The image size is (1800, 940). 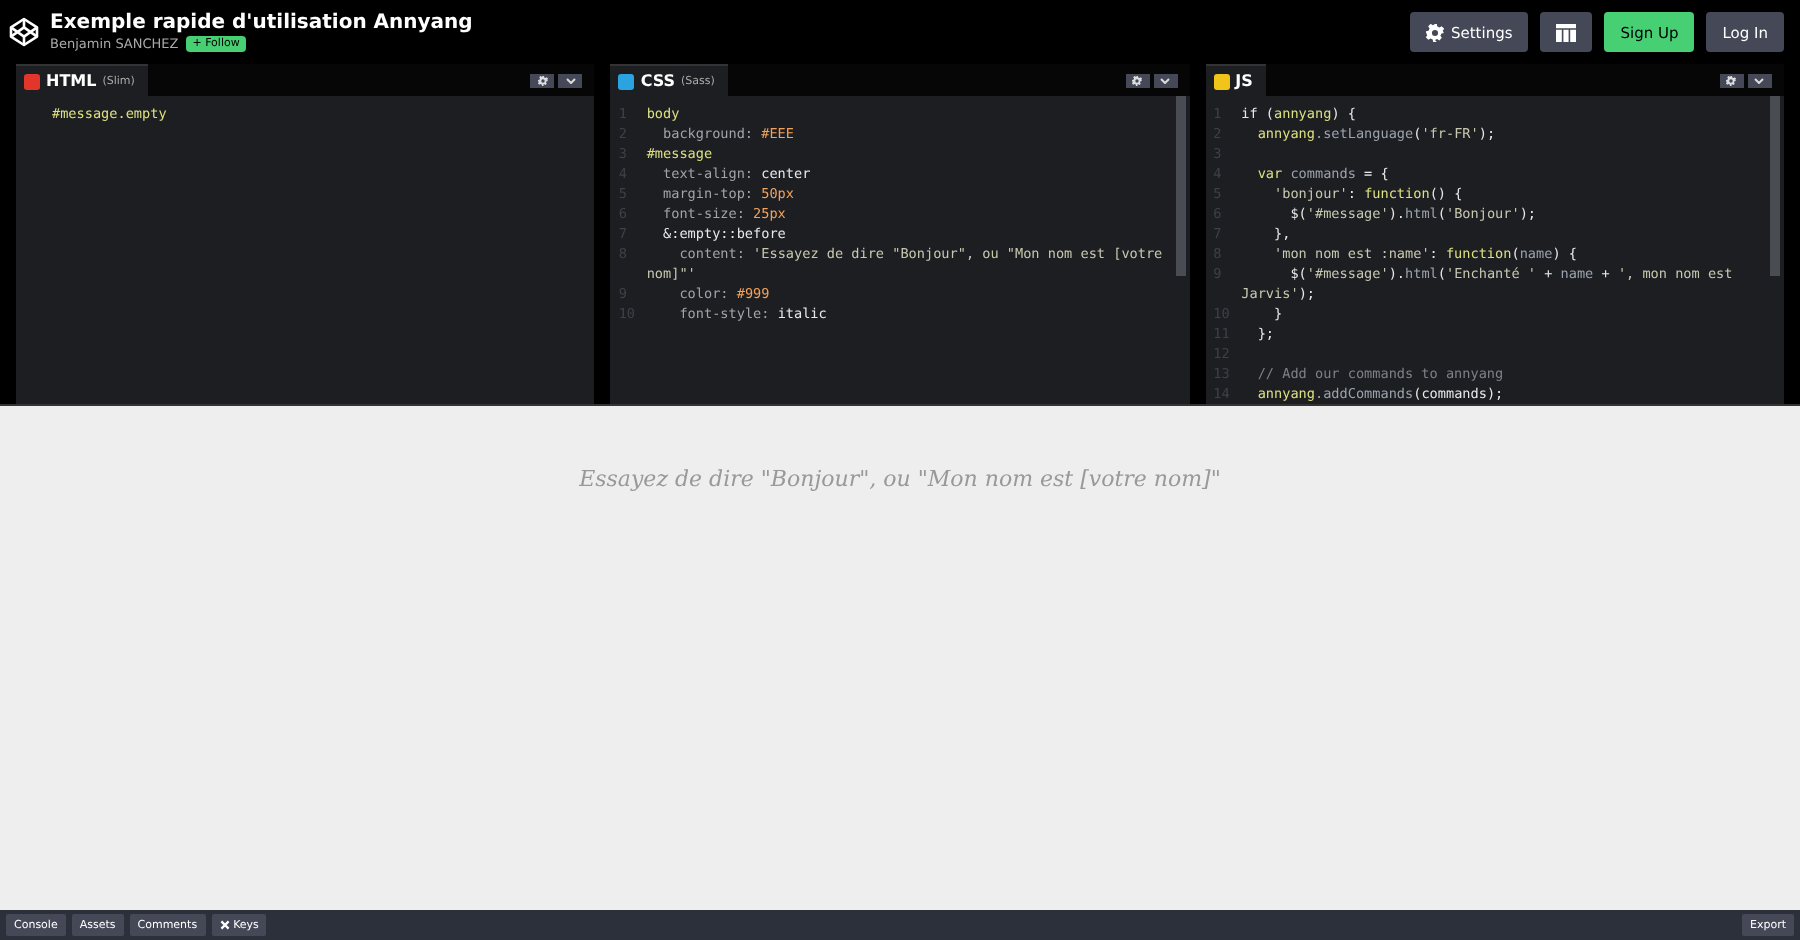 What do you see at coordinates (224, 925) in the screenshot?
I see `close-icon` at bounding box center [224, 925].